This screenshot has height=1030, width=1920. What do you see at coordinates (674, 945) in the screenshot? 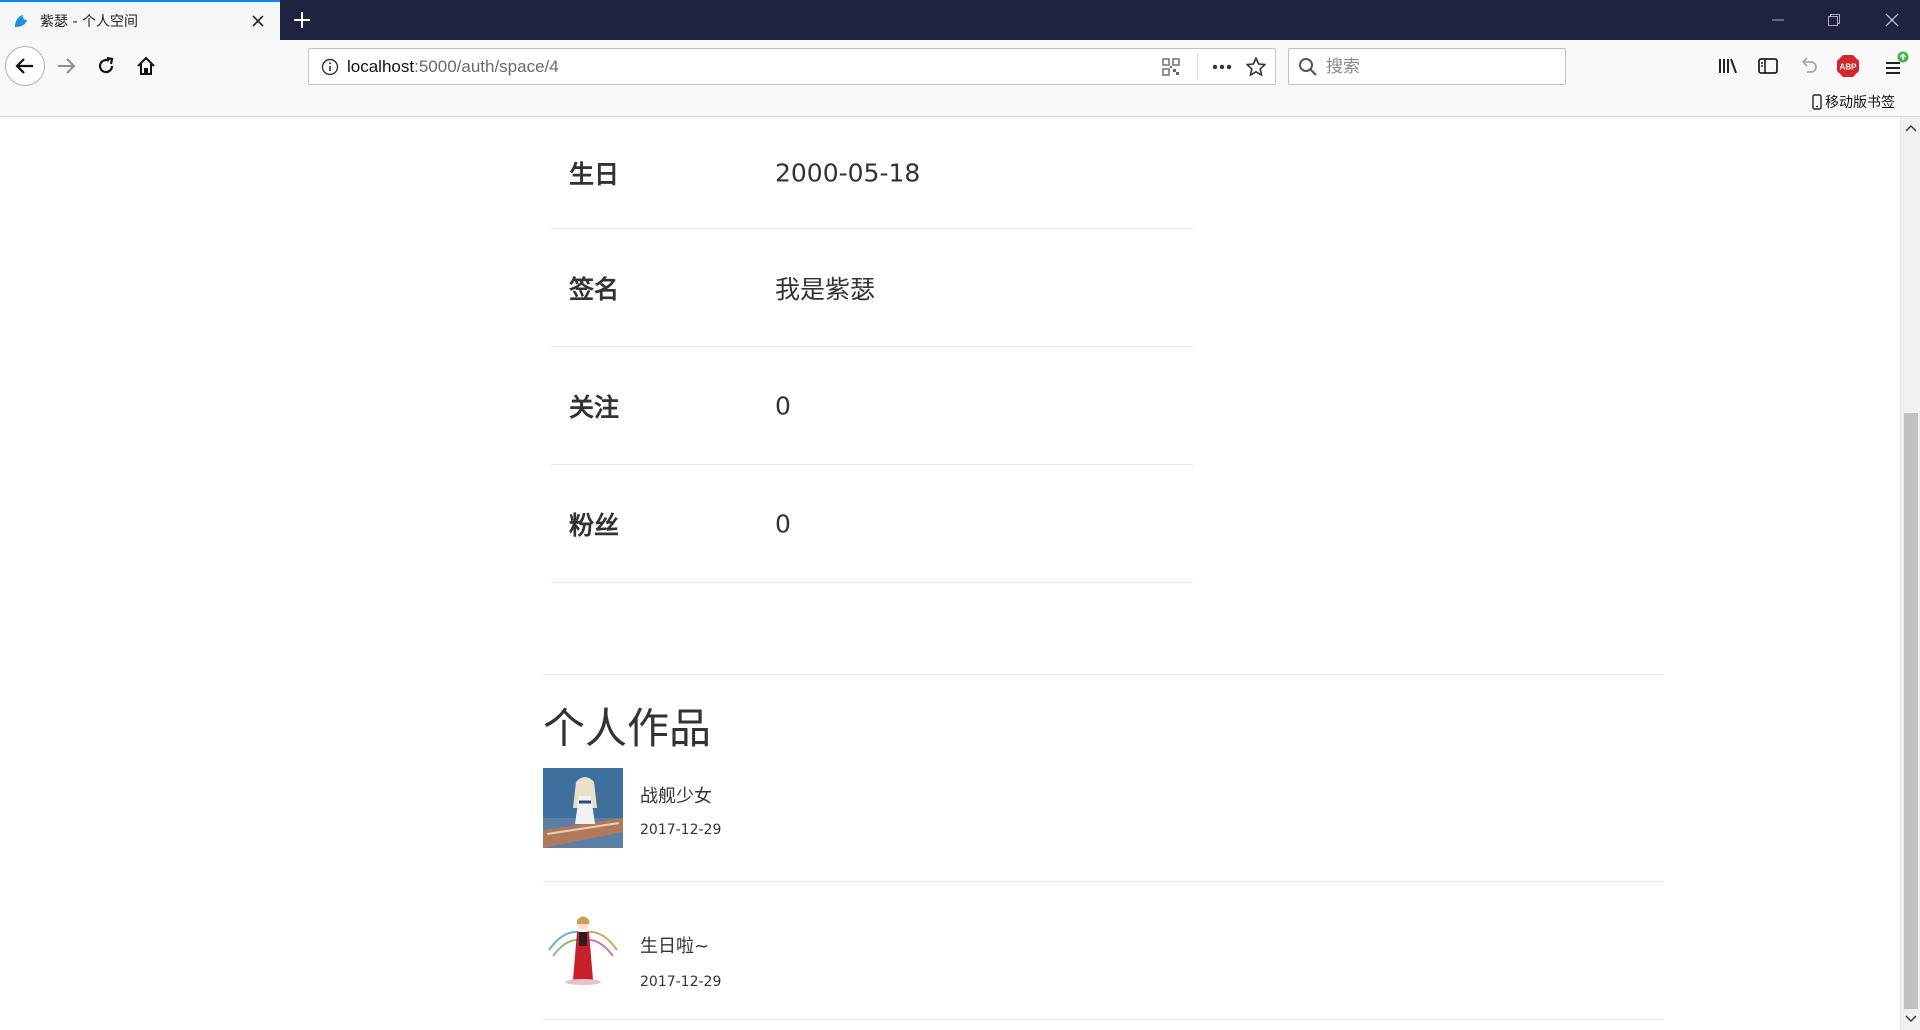
I see `work-title: 生日啦~` at bounding box center [674, 945].